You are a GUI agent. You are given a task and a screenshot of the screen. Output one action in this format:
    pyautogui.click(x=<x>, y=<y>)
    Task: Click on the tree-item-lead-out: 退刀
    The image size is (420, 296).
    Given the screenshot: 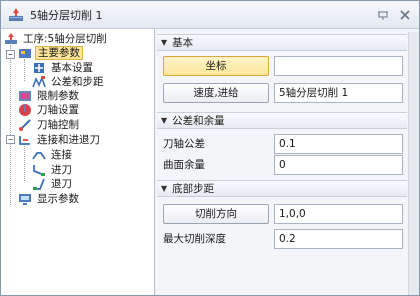 What is the action you would take?
    pyautogui.click(x=53, y=184)
    